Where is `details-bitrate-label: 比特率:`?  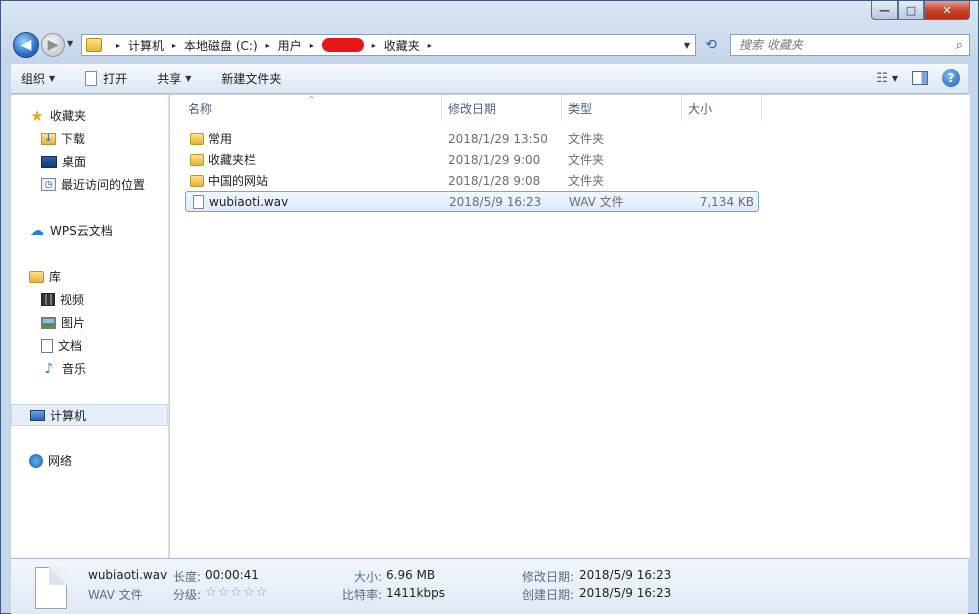
details-bitrate-label: 比特率: is located at coordinates (362, 595).